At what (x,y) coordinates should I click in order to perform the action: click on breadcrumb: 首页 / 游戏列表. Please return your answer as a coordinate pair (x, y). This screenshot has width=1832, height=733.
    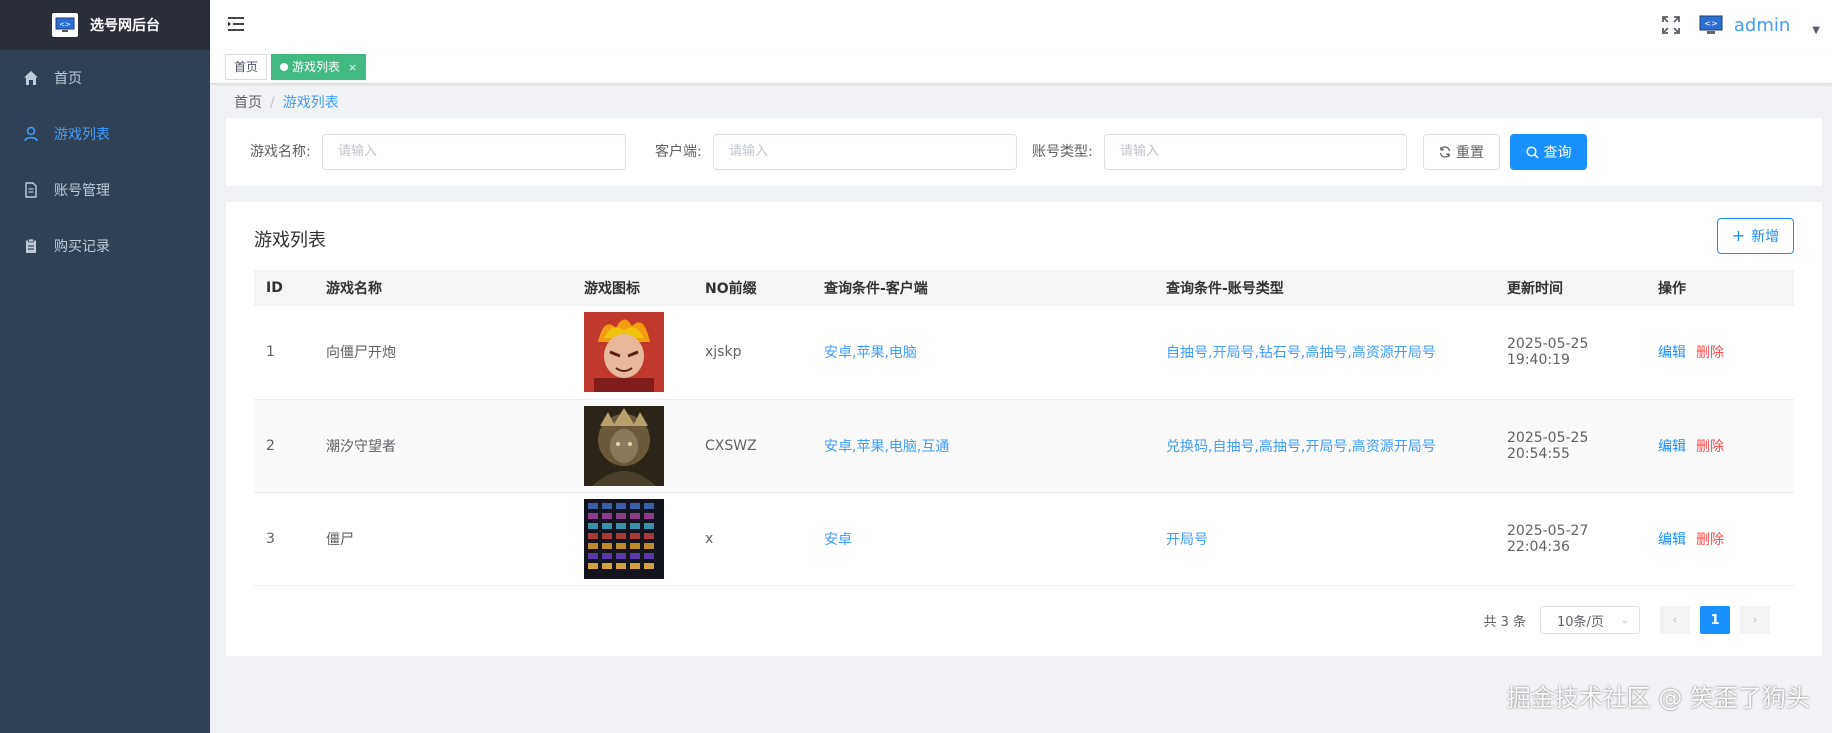
    Looking at the image, I should click on (286, 102).